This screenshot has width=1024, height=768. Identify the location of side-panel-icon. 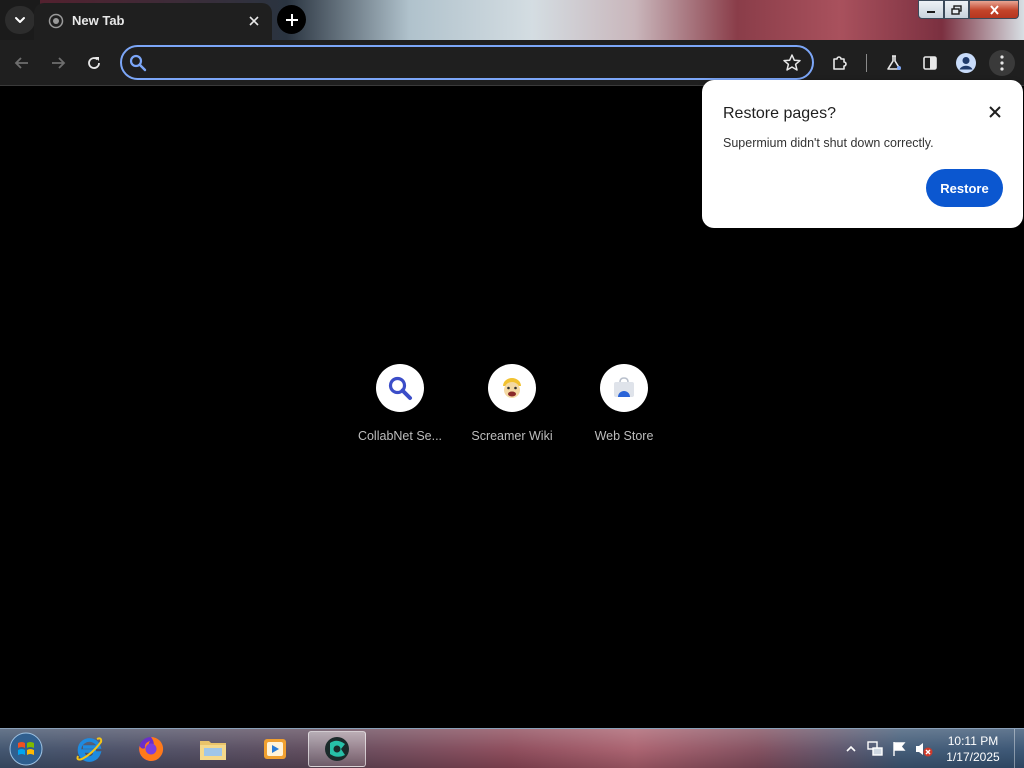
(930, 63).